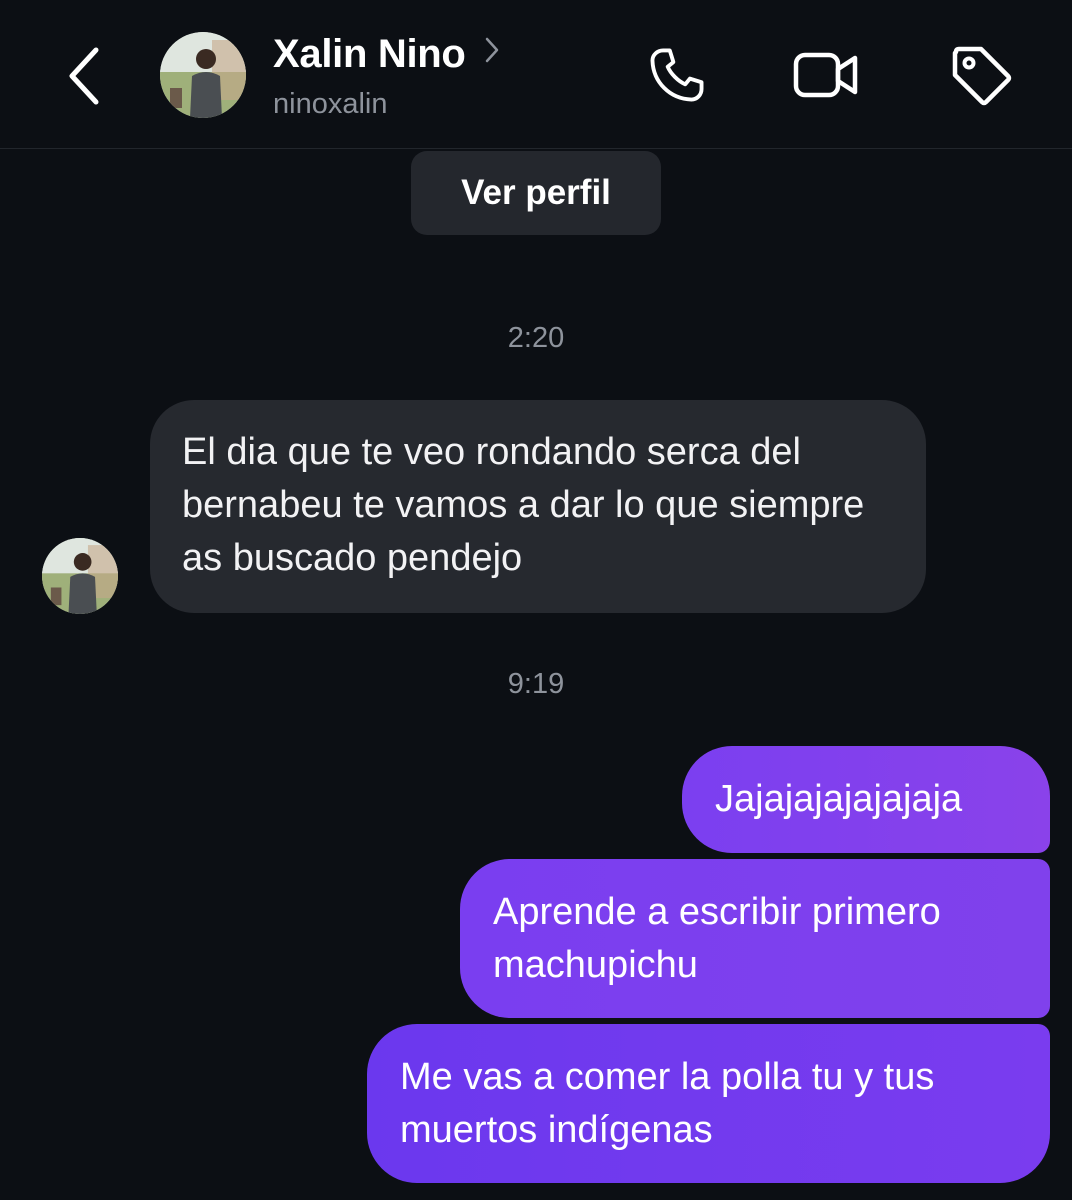  Describe the element at coordinates (536, 338) in the screenshot. I see `message-timestamp: 2:20` at that location.